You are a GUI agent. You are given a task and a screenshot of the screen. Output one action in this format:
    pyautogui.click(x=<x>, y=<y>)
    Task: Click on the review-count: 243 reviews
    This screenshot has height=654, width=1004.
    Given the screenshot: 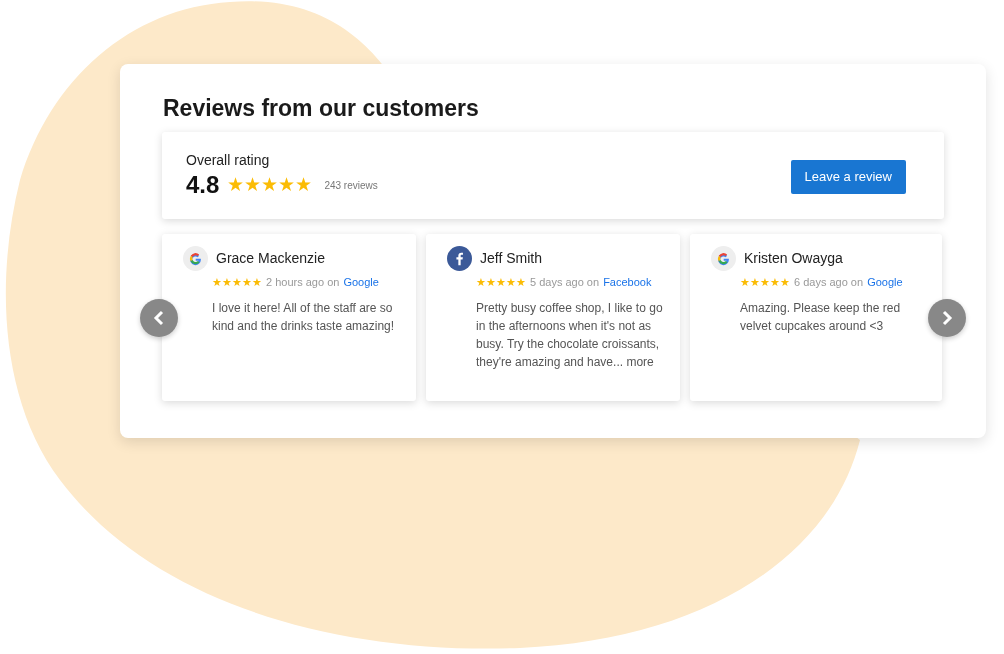 What is the action you would take?
    pyautogui.click(x=351, y=185)
    